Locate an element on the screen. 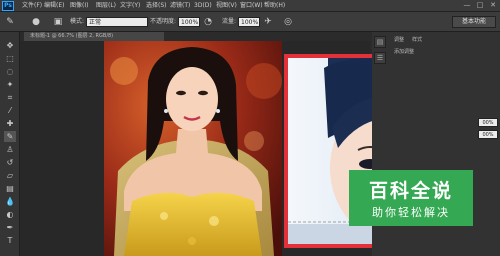  menu-layer: 图层(L) is located at coordinates (106, 6).